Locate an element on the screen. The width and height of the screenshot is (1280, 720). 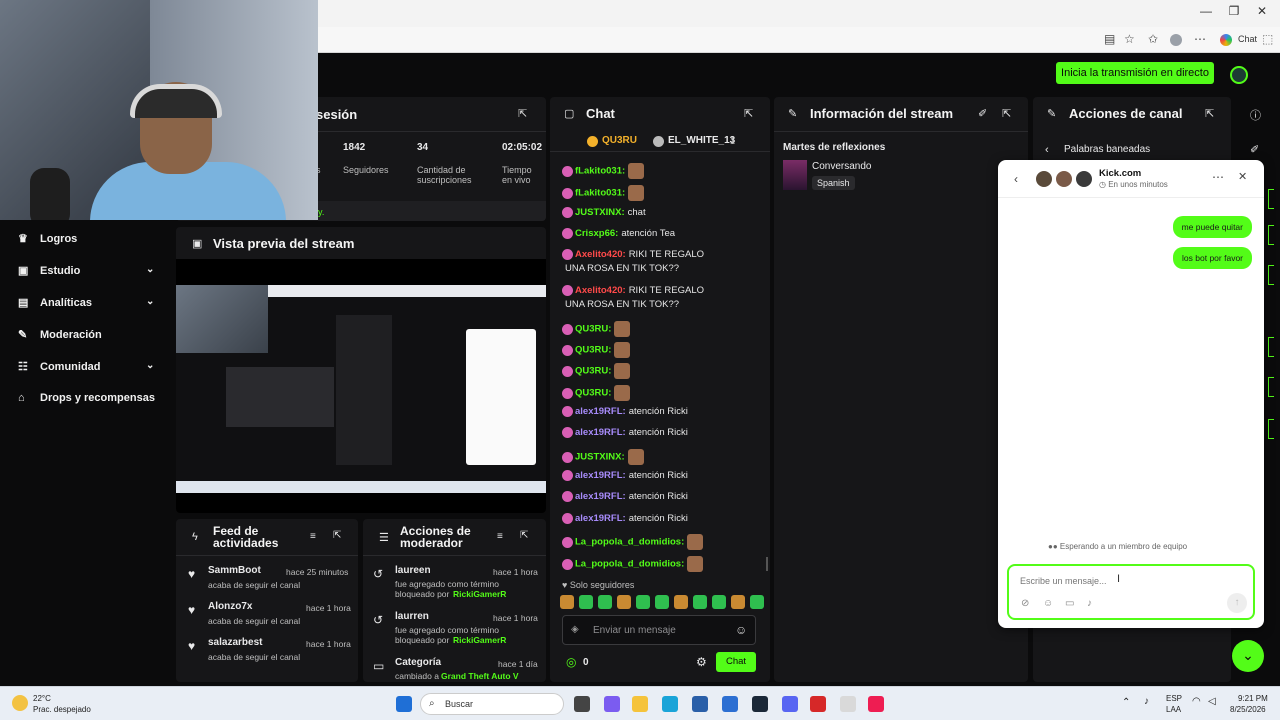
sidebar-item-drops: ⌂ Drops y recompensas is located at coordinates (86, 398).